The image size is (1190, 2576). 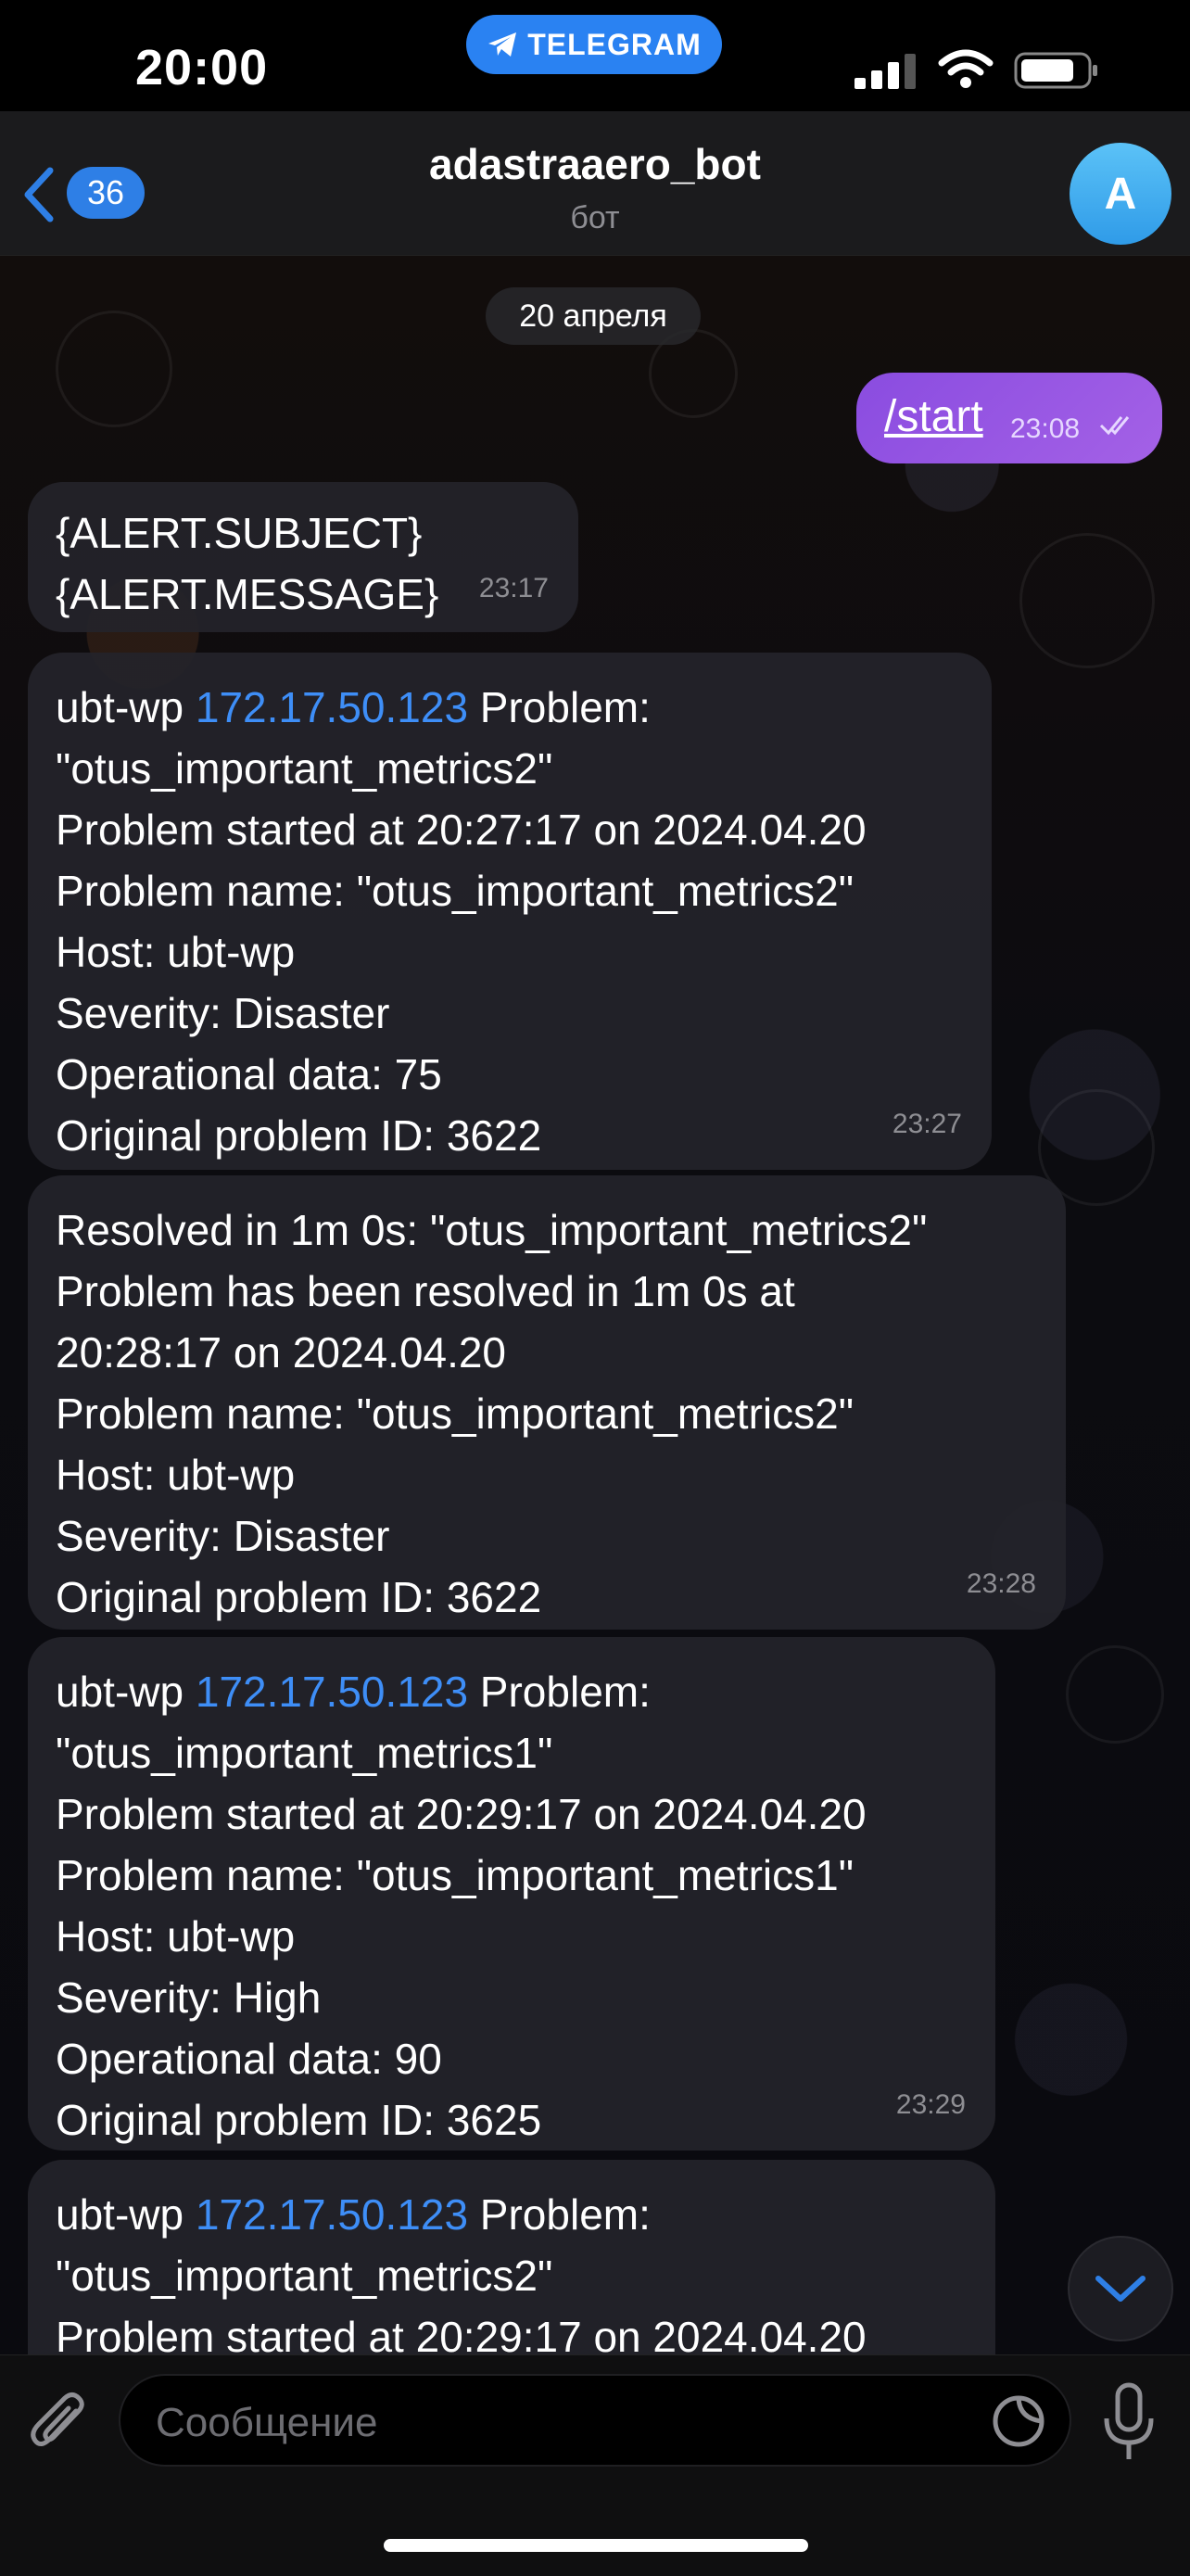 I want to click on sticker-icon, so click(x=1019, y=2421).